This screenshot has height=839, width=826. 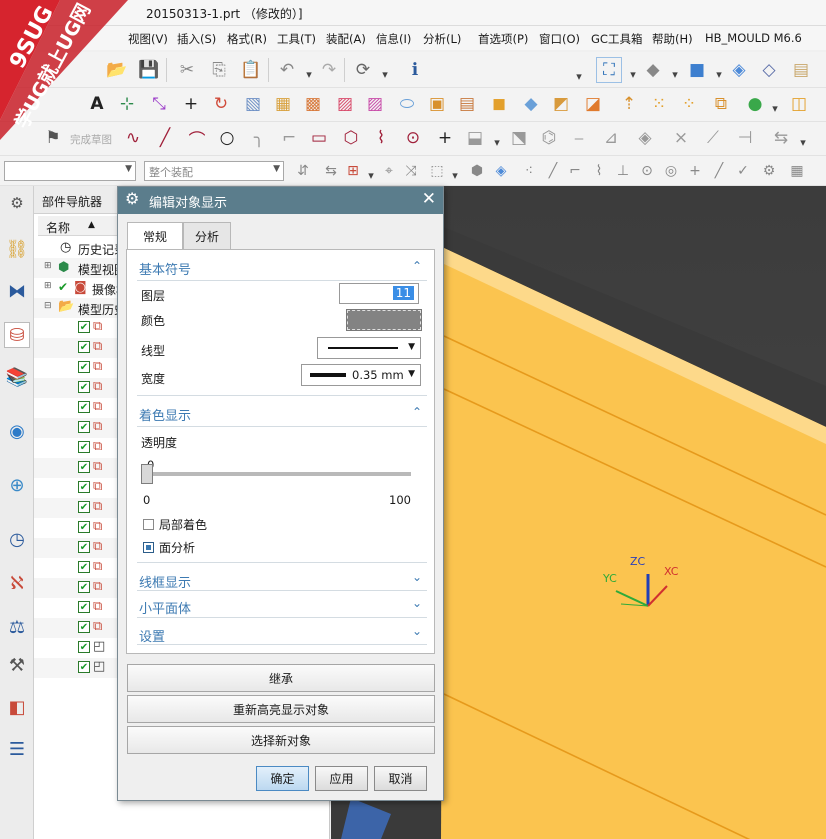 I want to click on quick-trim-icon: ⌬, so click(x=549, y=138).